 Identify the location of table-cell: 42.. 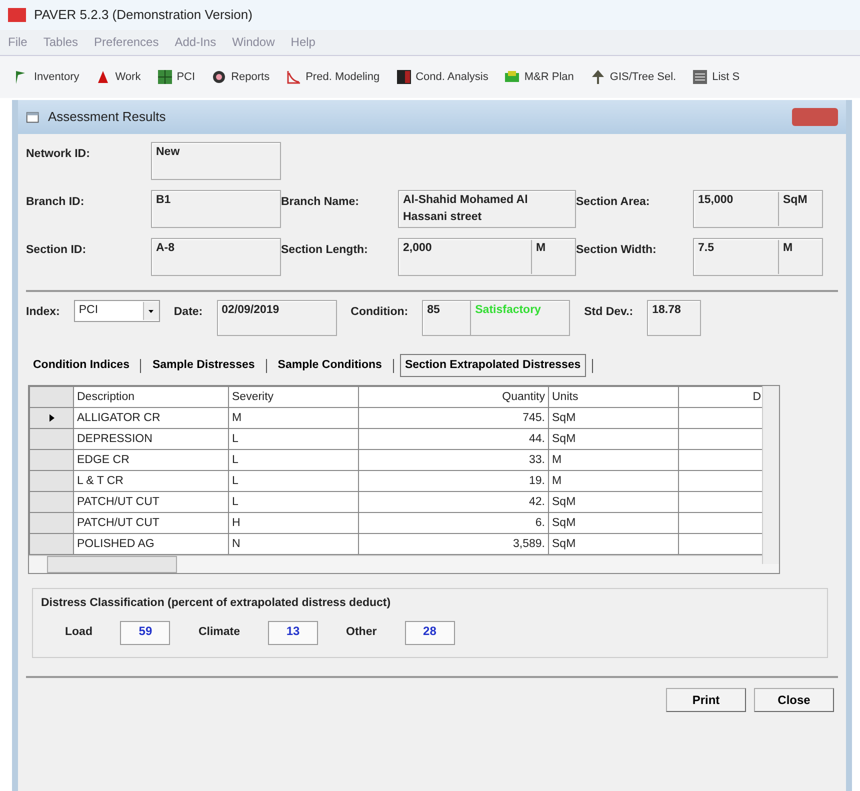
(453, 502).